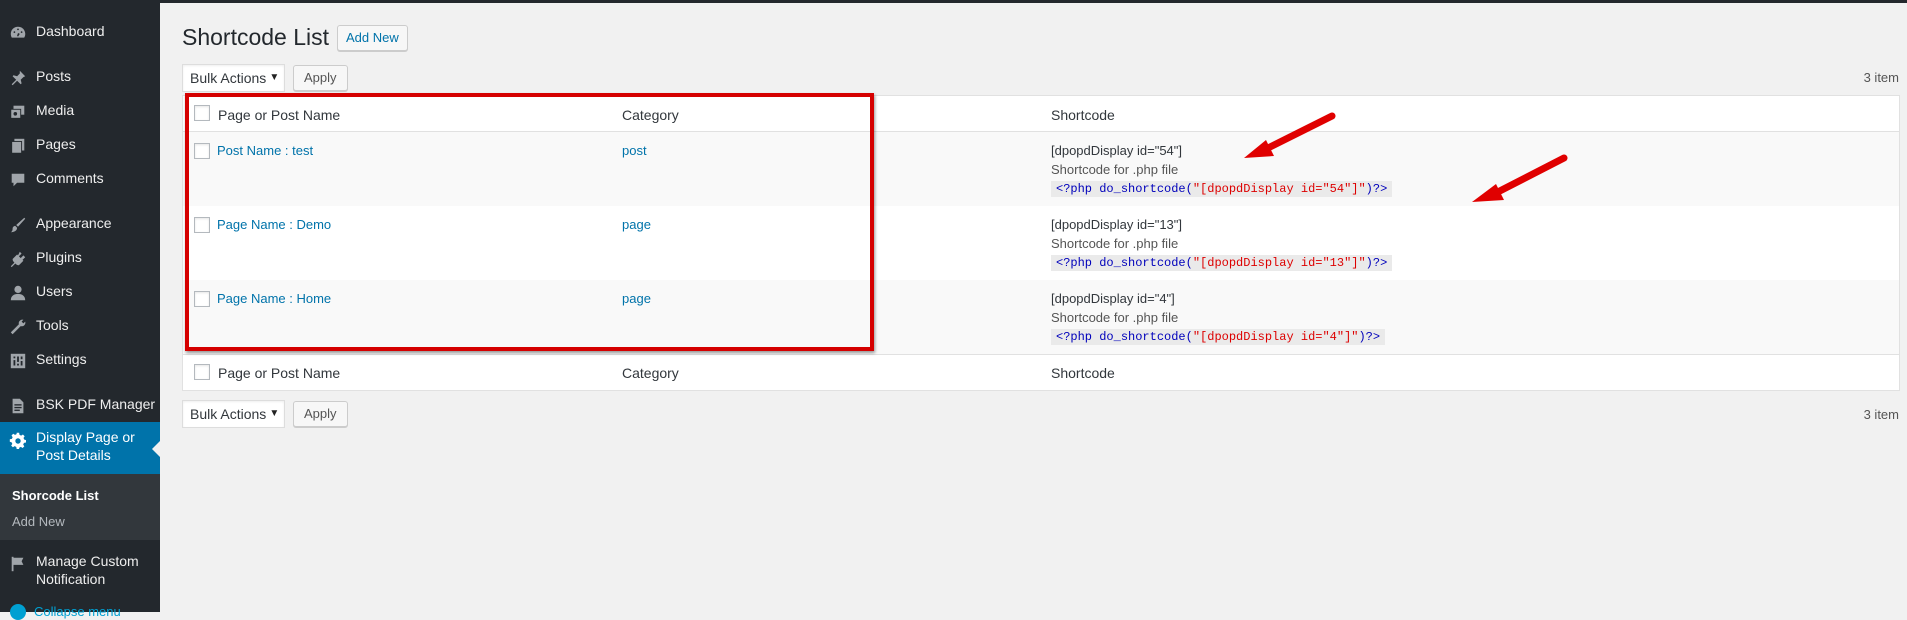 Image resolution: width=1907 pixels, height=620 pixels. Describe the element at coordinates (70, 178) in the screenshot. I see `sidebar-item-label: Comments` at that location.